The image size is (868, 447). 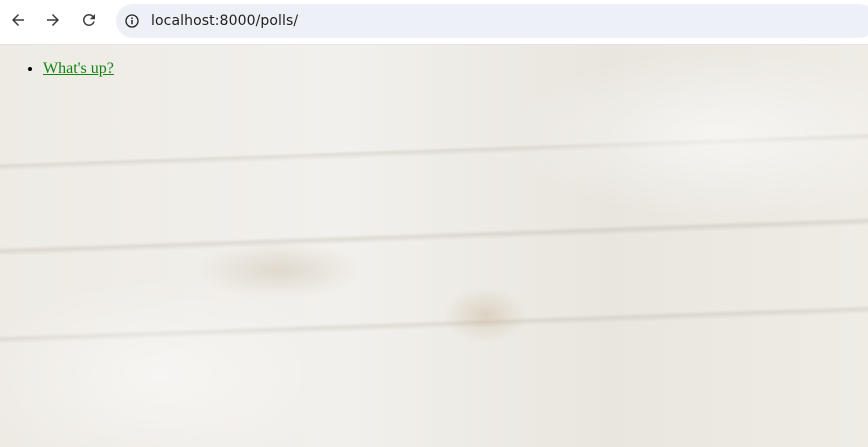 I want to click on poll-list: What's up?, so click(x=57, y=69).